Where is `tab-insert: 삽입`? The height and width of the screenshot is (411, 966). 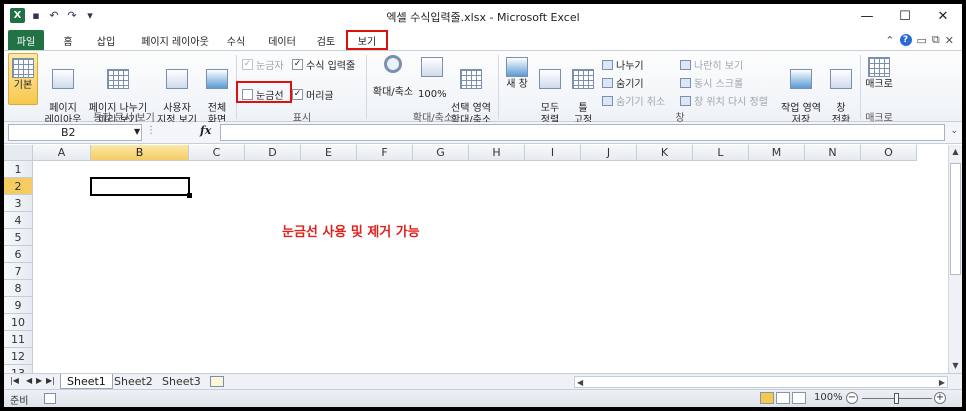 tab-insert: 삽입 is located at coordinates (106, 40).